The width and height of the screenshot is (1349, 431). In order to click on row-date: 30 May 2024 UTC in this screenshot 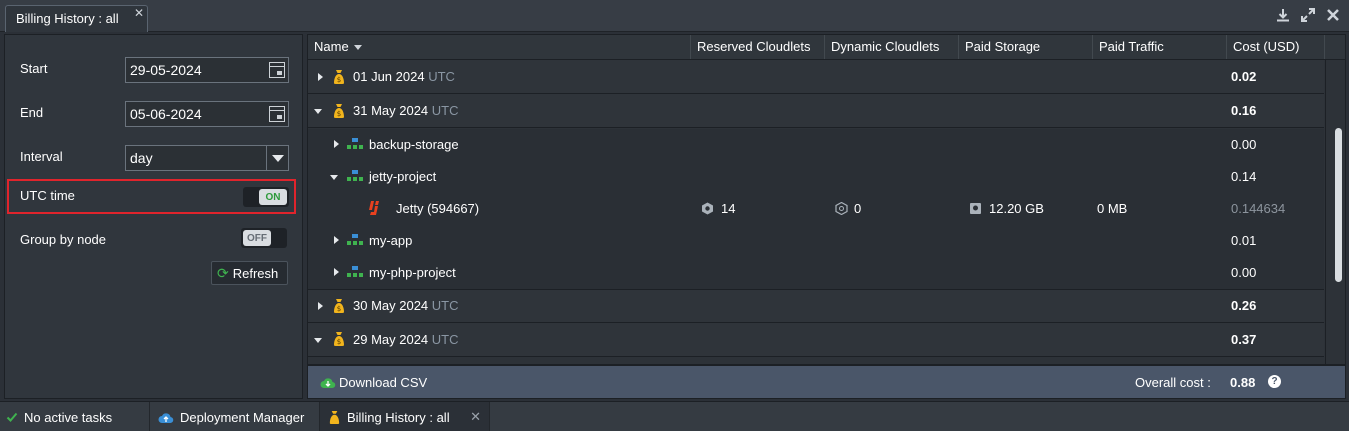, I will do `click(406, 305)`.